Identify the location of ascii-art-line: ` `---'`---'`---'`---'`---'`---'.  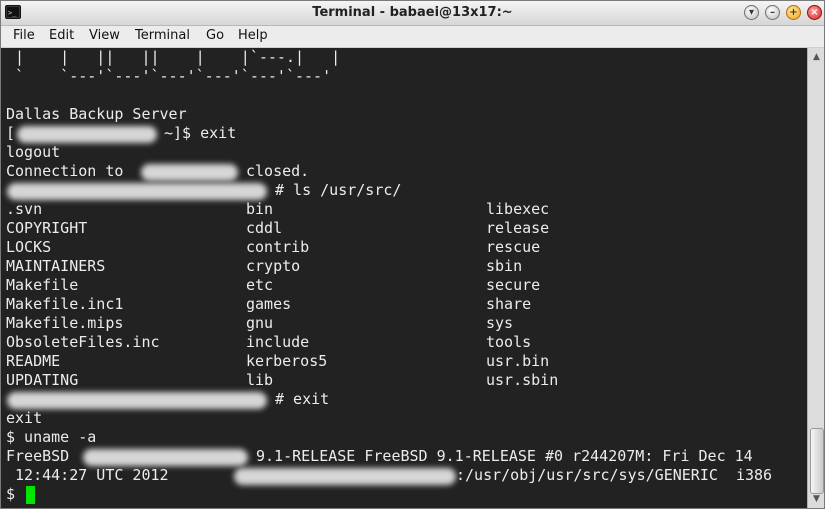
(169, 76).